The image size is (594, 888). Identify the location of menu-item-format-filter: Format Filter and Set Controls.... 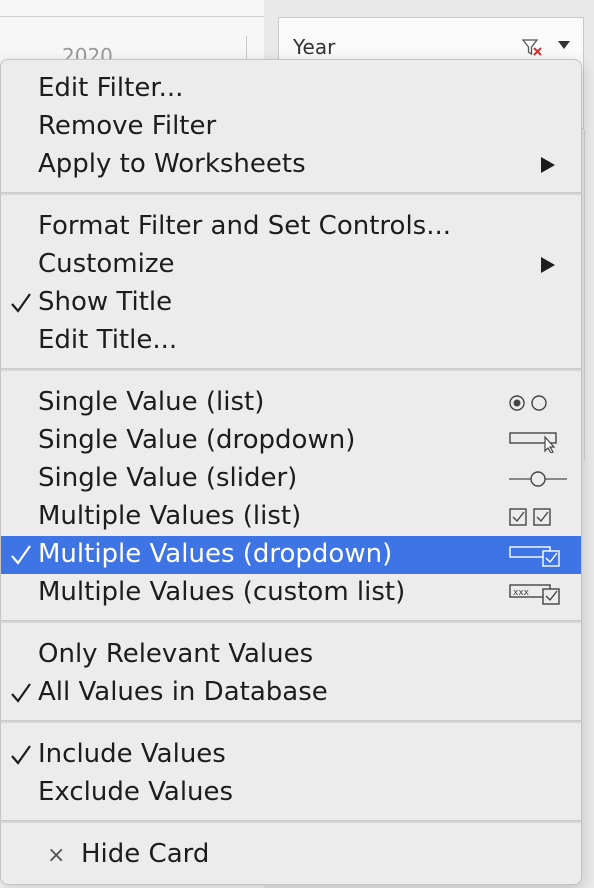
(291, 227).